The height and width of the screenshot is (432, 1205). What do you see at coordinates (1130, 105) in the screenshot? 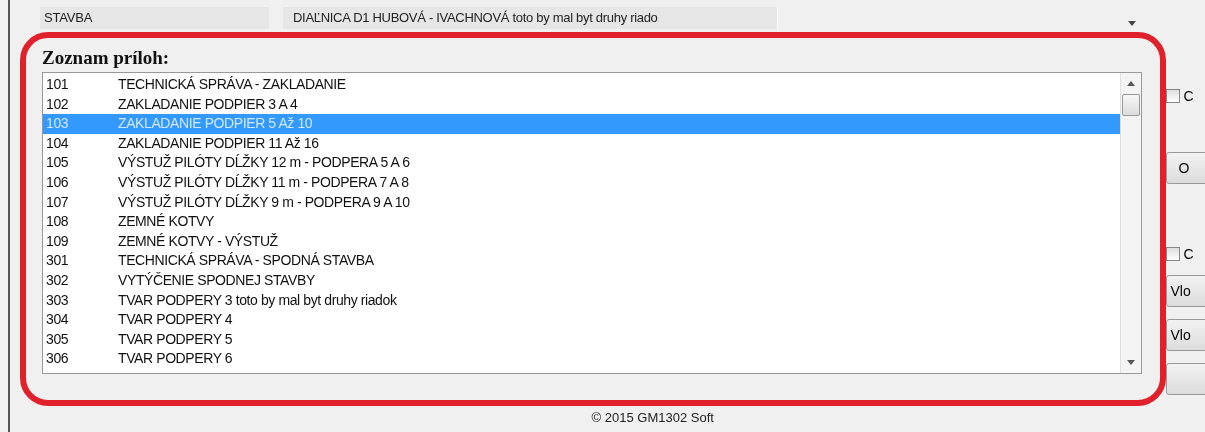
I see `scroll-thumb` at bounding box center [1130, 105].